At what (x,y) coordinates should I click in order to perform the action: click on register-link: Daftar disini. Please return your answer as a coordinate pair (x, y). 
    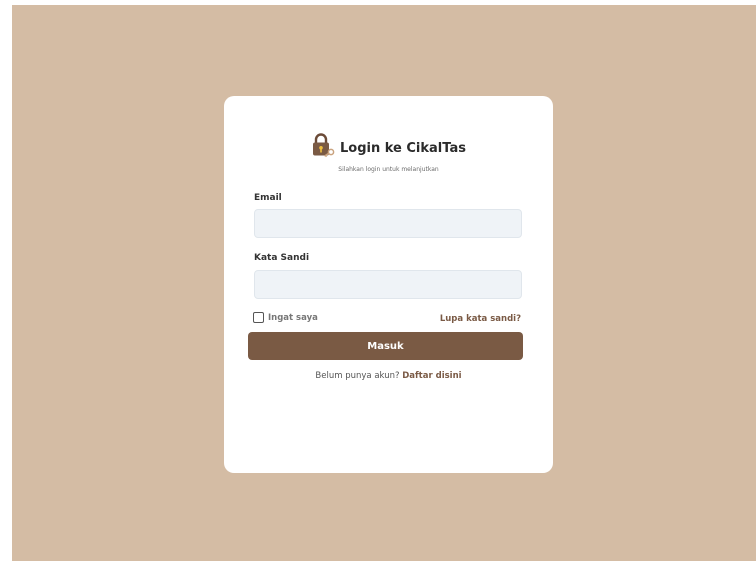
    Looking at the image, I should click on (431, 376).